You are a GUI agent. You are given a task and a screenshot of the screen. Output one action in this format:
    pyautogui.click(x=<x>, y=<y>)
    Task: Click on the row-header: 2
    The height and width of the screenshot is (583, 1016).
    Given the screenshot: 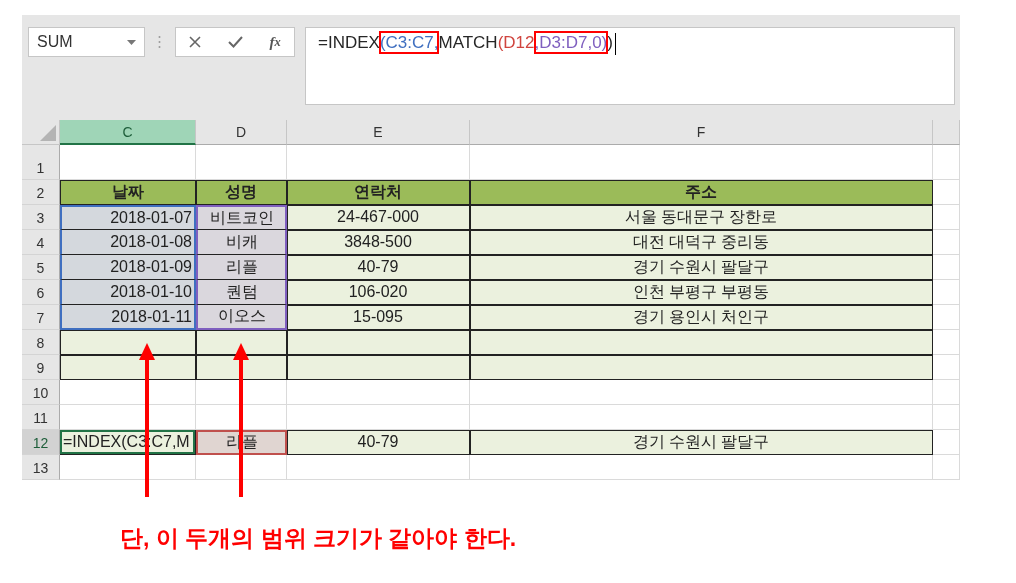 What is the action you would take?
    pyautogui.click(x=41, y=192)
    